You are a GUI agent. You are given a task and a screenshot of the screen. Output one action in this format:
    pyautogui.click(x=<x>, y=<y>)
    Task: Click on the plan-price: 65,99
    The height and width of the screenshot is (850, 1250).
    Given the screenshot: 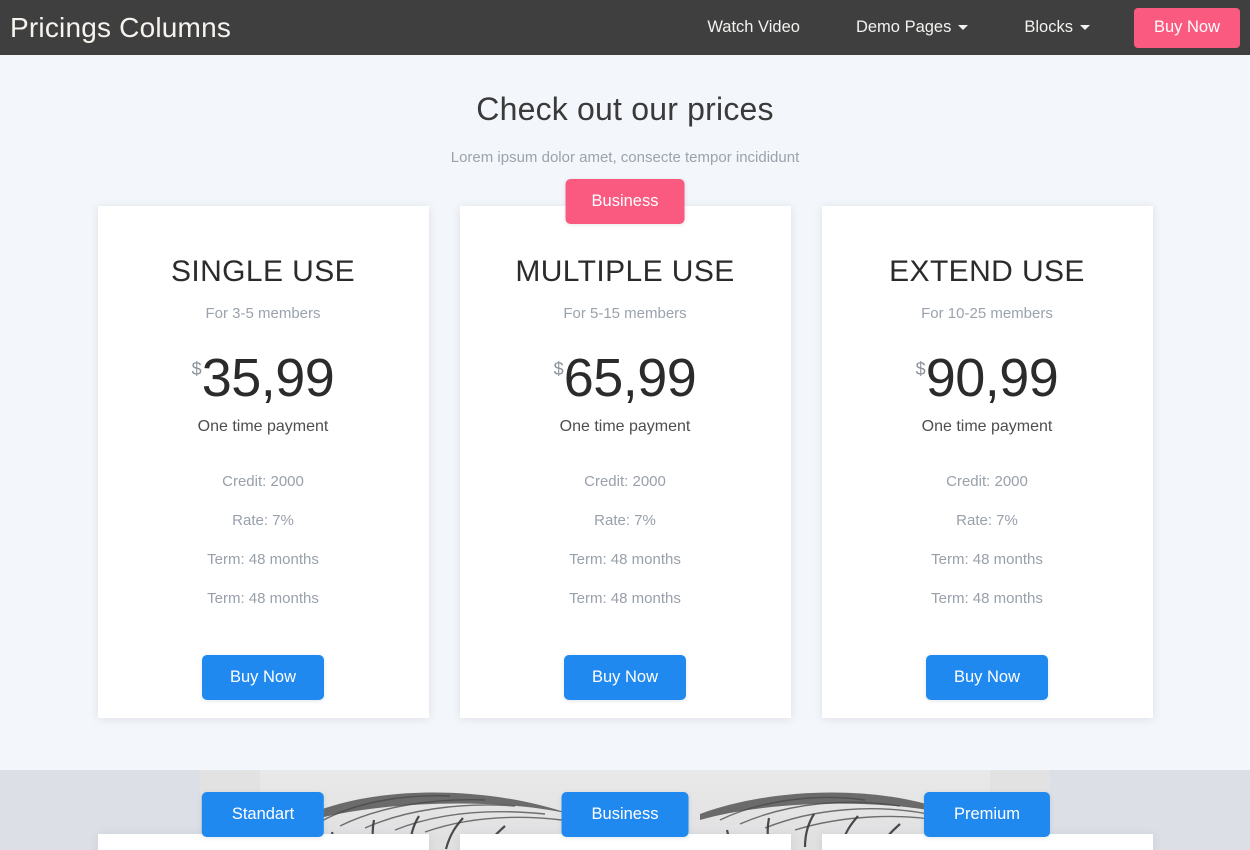 What is the action you would take?
    pyautogui.click(x=630, y=378)
    